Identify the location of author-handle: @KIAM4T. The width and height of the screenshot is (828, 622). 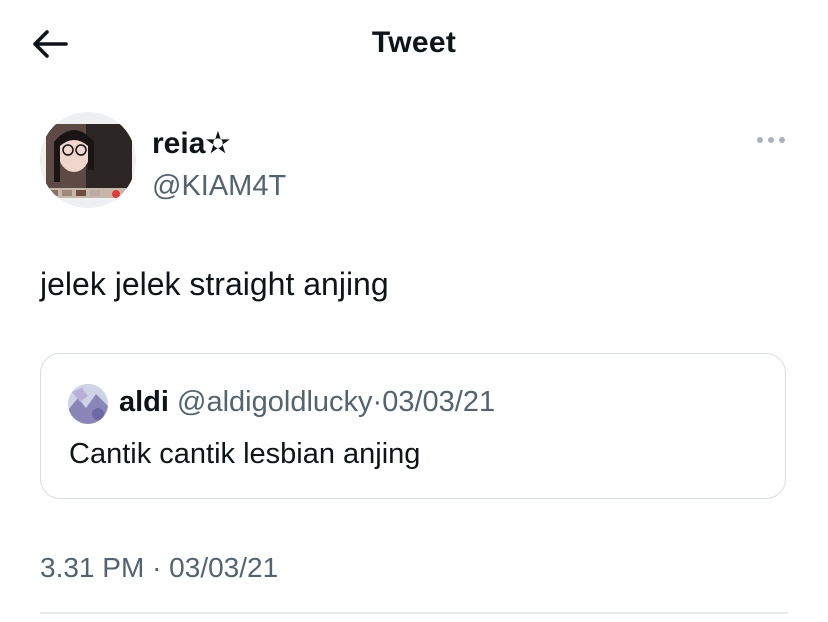
(219, 186).